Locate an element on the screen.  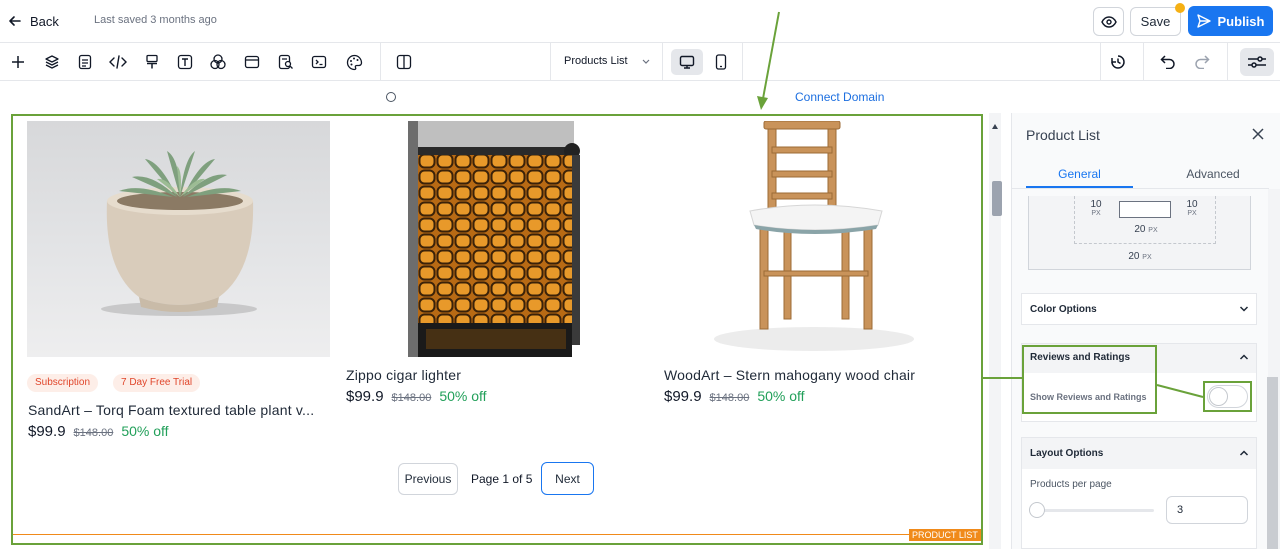
pages-icon is located at coordinates (85, 62).